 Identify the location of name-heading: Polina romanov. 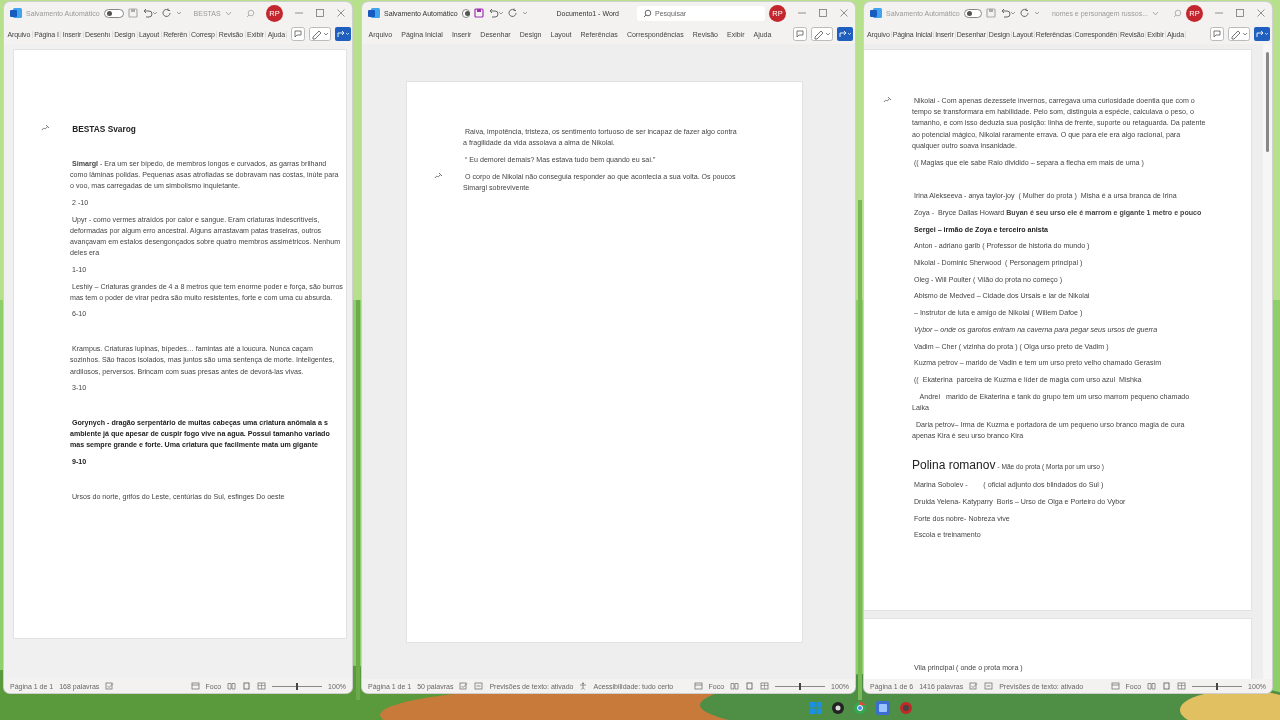
(954, 464).